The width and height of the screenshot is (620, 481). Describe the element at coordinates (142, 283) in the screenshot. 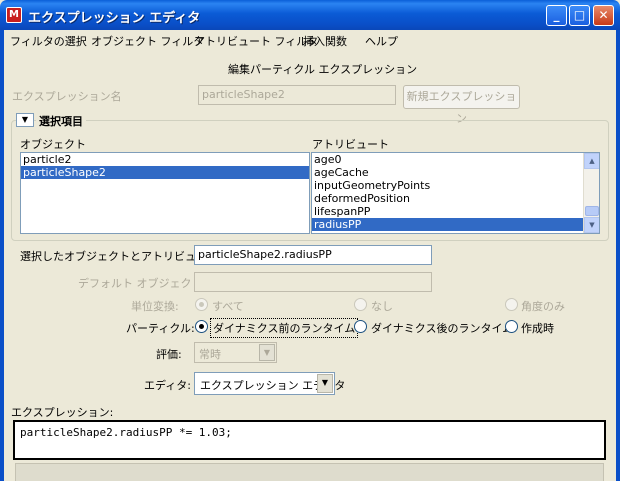

I see `default-object-label: デフォルト オブジェクト:` at that location.